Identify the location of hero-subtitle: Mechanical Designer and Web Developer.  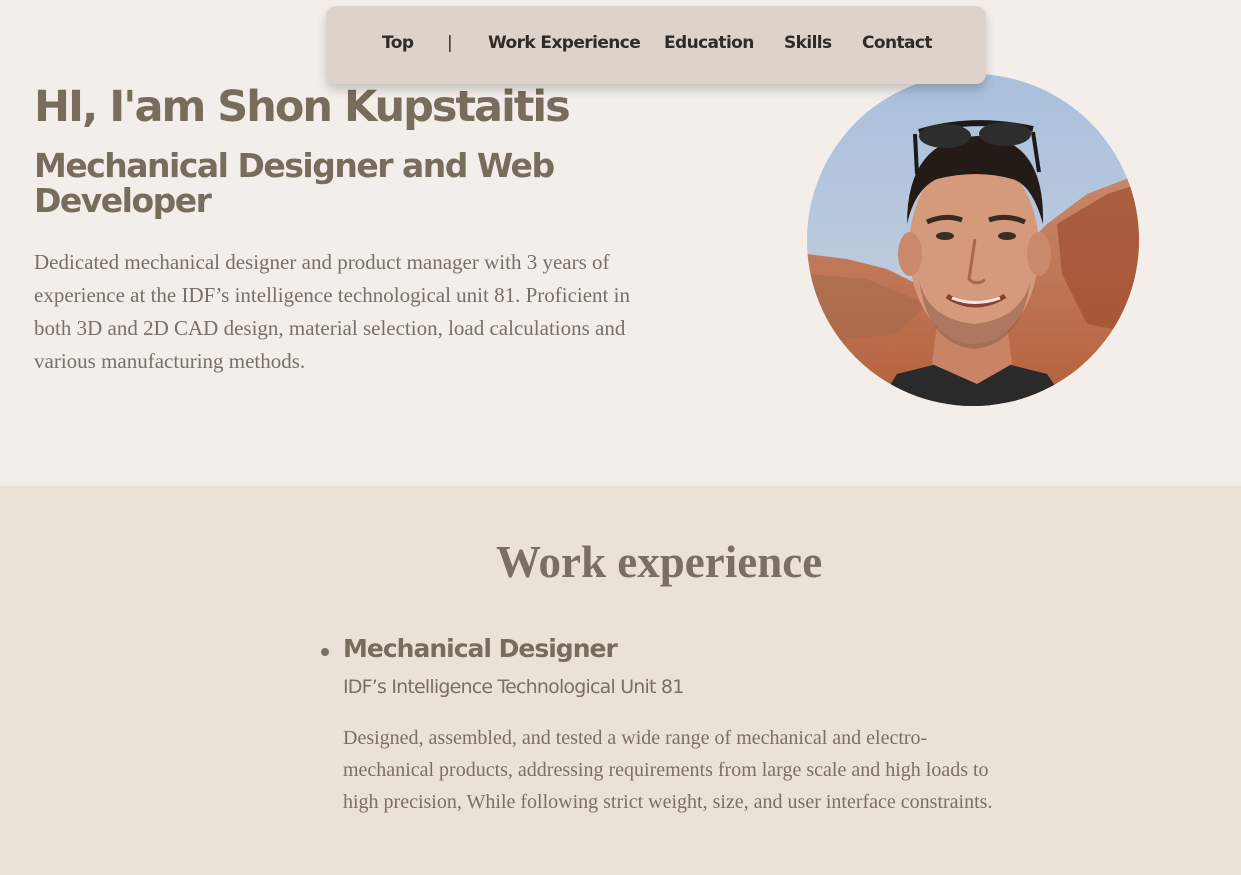
(294, 183).